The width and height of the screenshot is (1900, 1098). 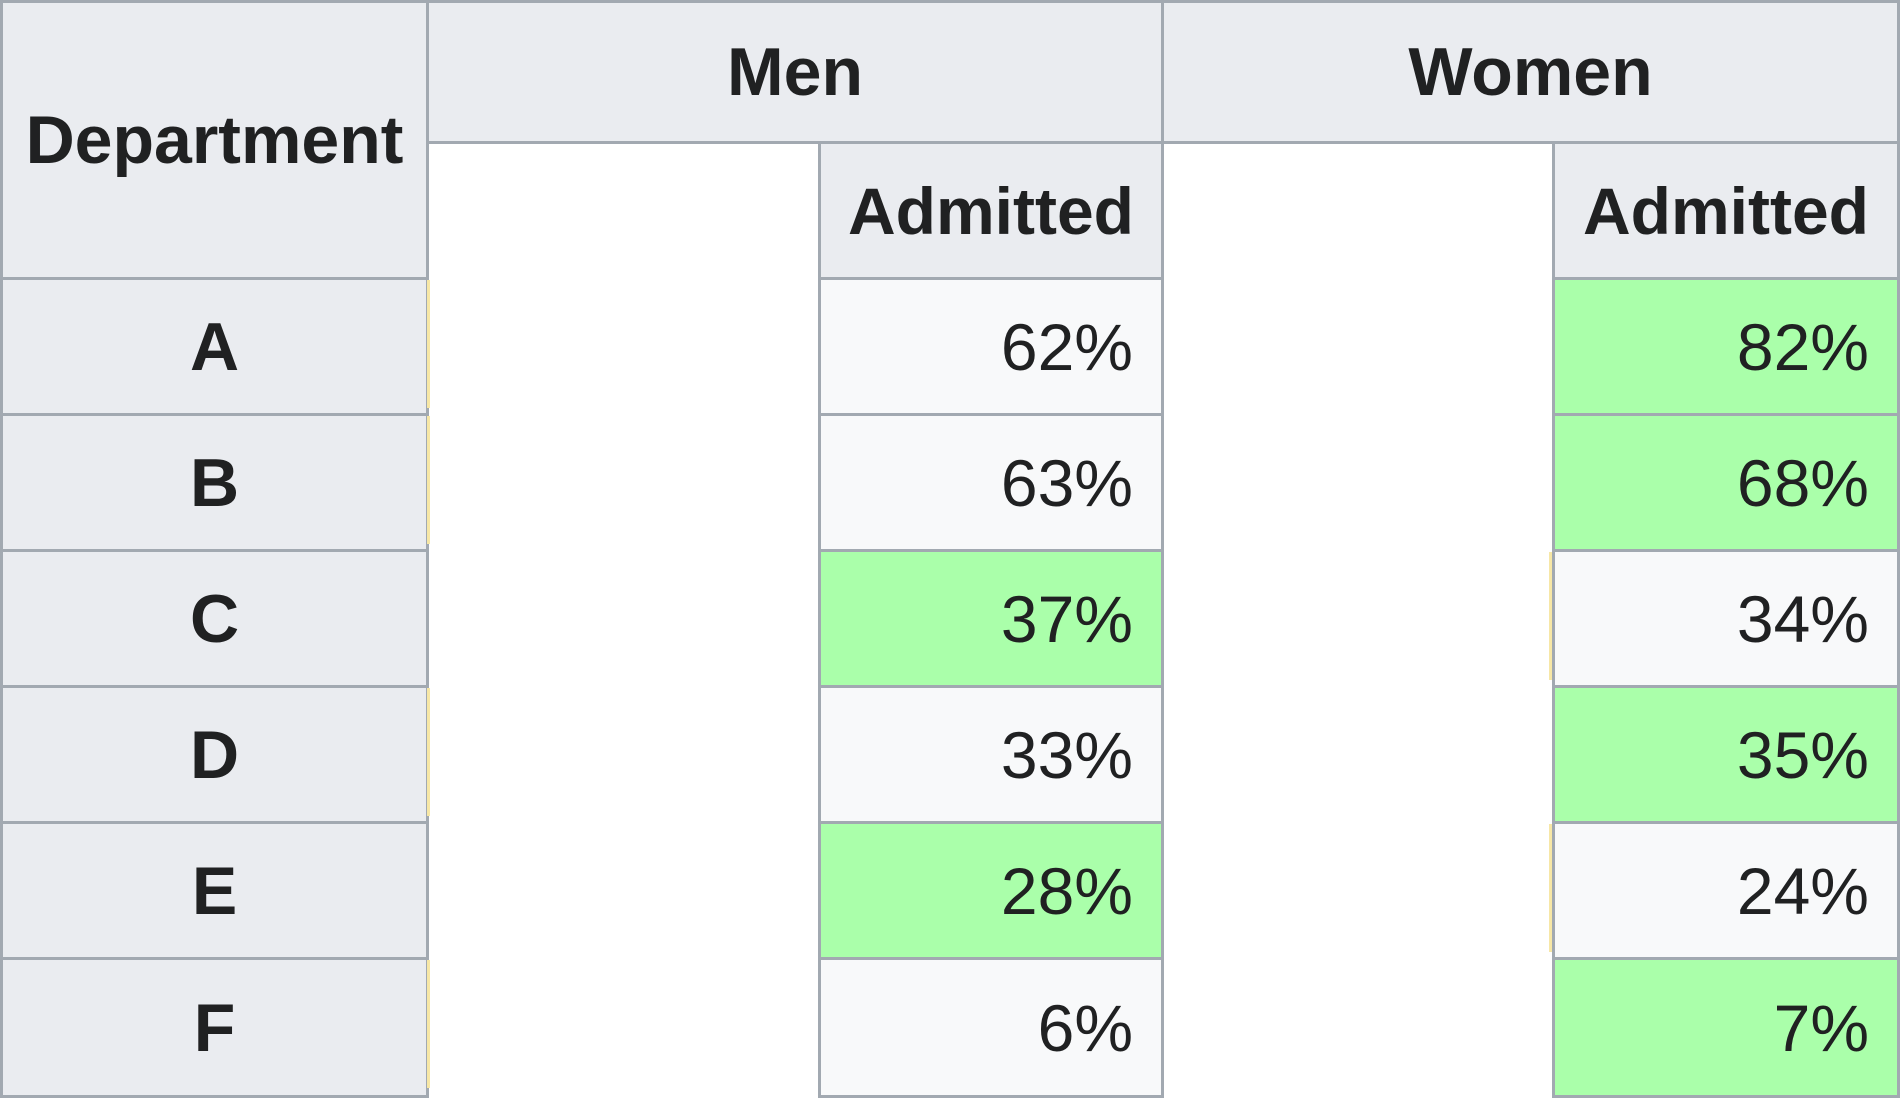 What do you see at coordinates (214, 618) in the screenshot?
I see `department-cell: C` at bounding box center [214, 618].